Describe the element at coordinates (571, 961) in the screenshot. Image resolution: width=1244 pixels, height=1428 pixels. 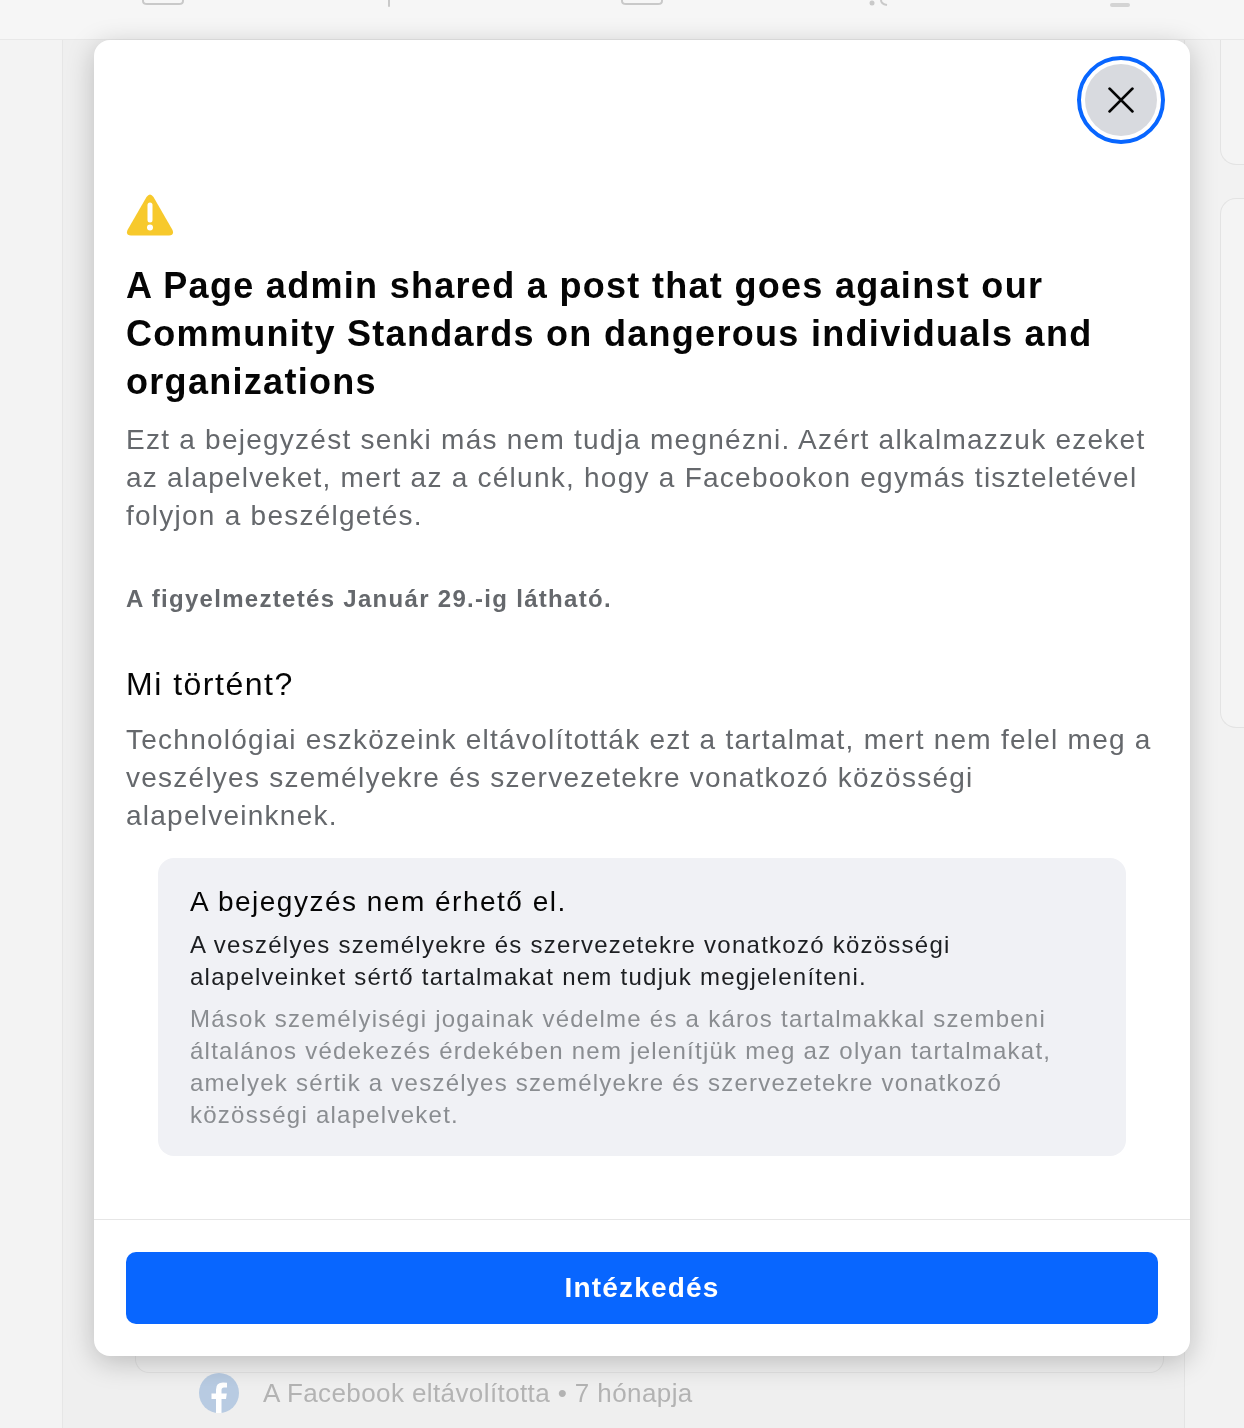
I see `notice-text: A veszélyes személyekre és szervezetekre vonatkozó közösségi alapelveinket sértő tartalmakat nem tudjuk megjeleníteni.` at that location.